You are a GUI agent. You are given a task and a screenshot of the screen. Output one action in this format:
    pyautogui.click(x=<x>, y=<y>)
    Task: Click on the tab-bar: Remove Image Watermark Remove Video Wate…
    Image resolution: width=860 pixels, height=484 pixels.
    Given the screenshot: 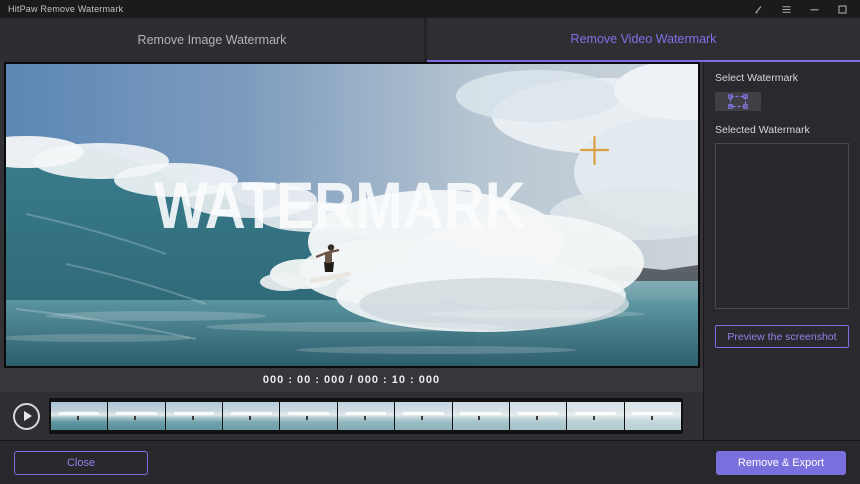 What is the action you would take?
    pyautogui.click(x=430, y=40)
    